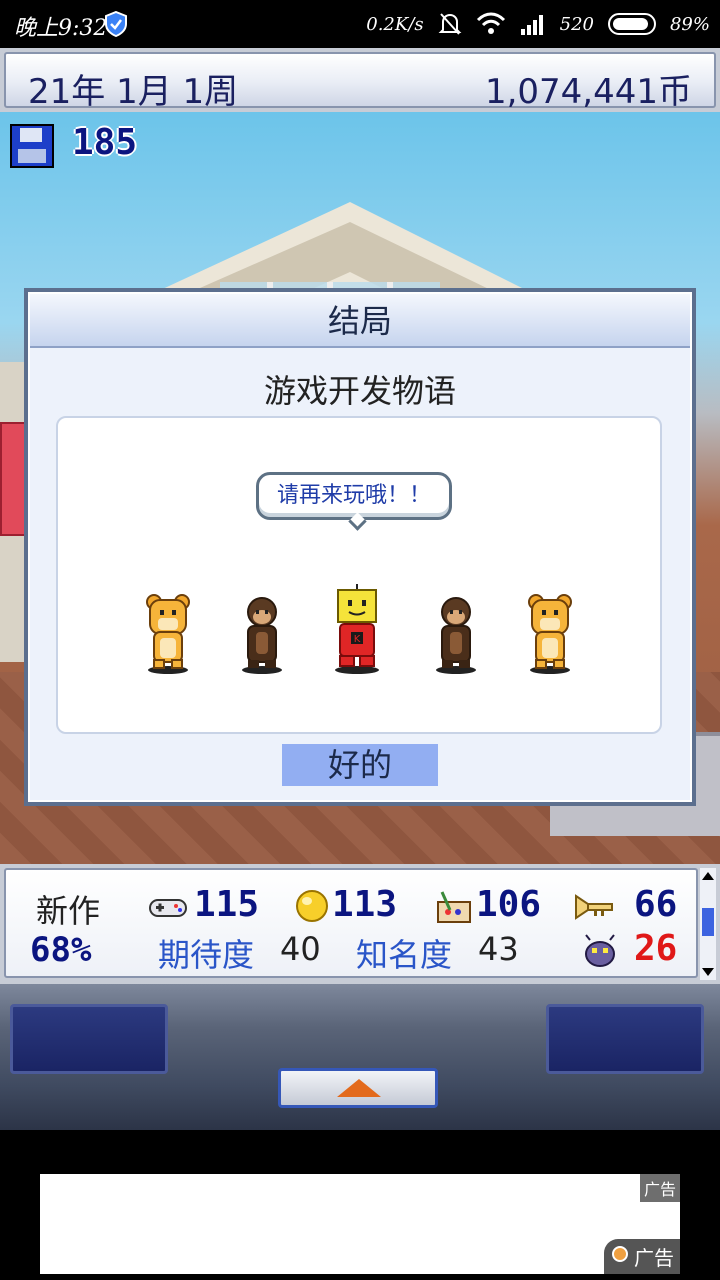  Describe the element at coordinates (498, 949) in the screenshot. I see `fame-value: 43` at that location.